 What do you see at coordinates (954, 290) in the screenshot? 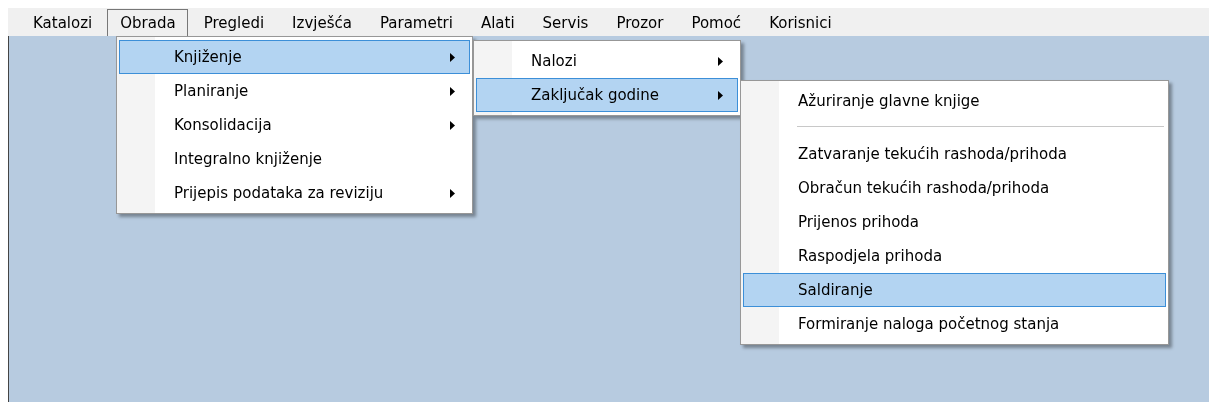
I see `menu-item: Saldiranje` at bounding box center [954, 290].